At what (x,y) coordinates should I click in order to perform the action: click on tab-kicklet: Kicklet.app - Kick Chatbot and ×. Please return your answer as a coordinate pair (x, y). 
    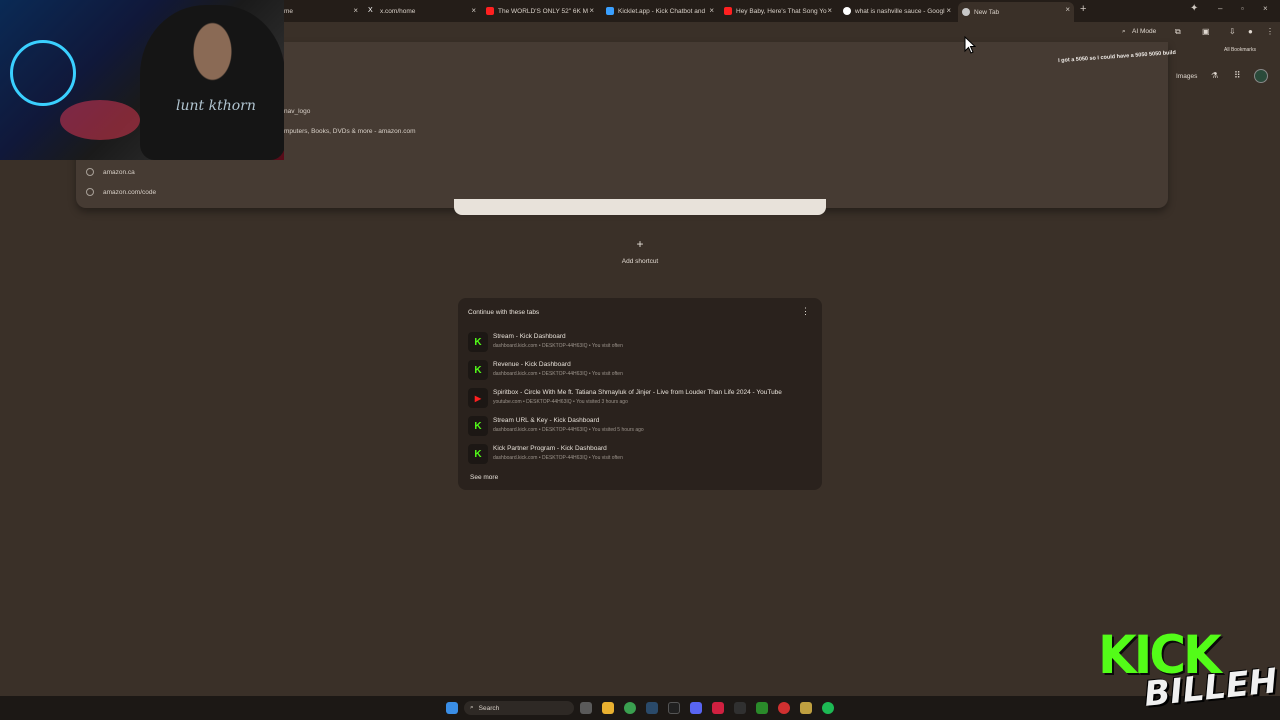
    Looking at the image, I should click on (660, 11).